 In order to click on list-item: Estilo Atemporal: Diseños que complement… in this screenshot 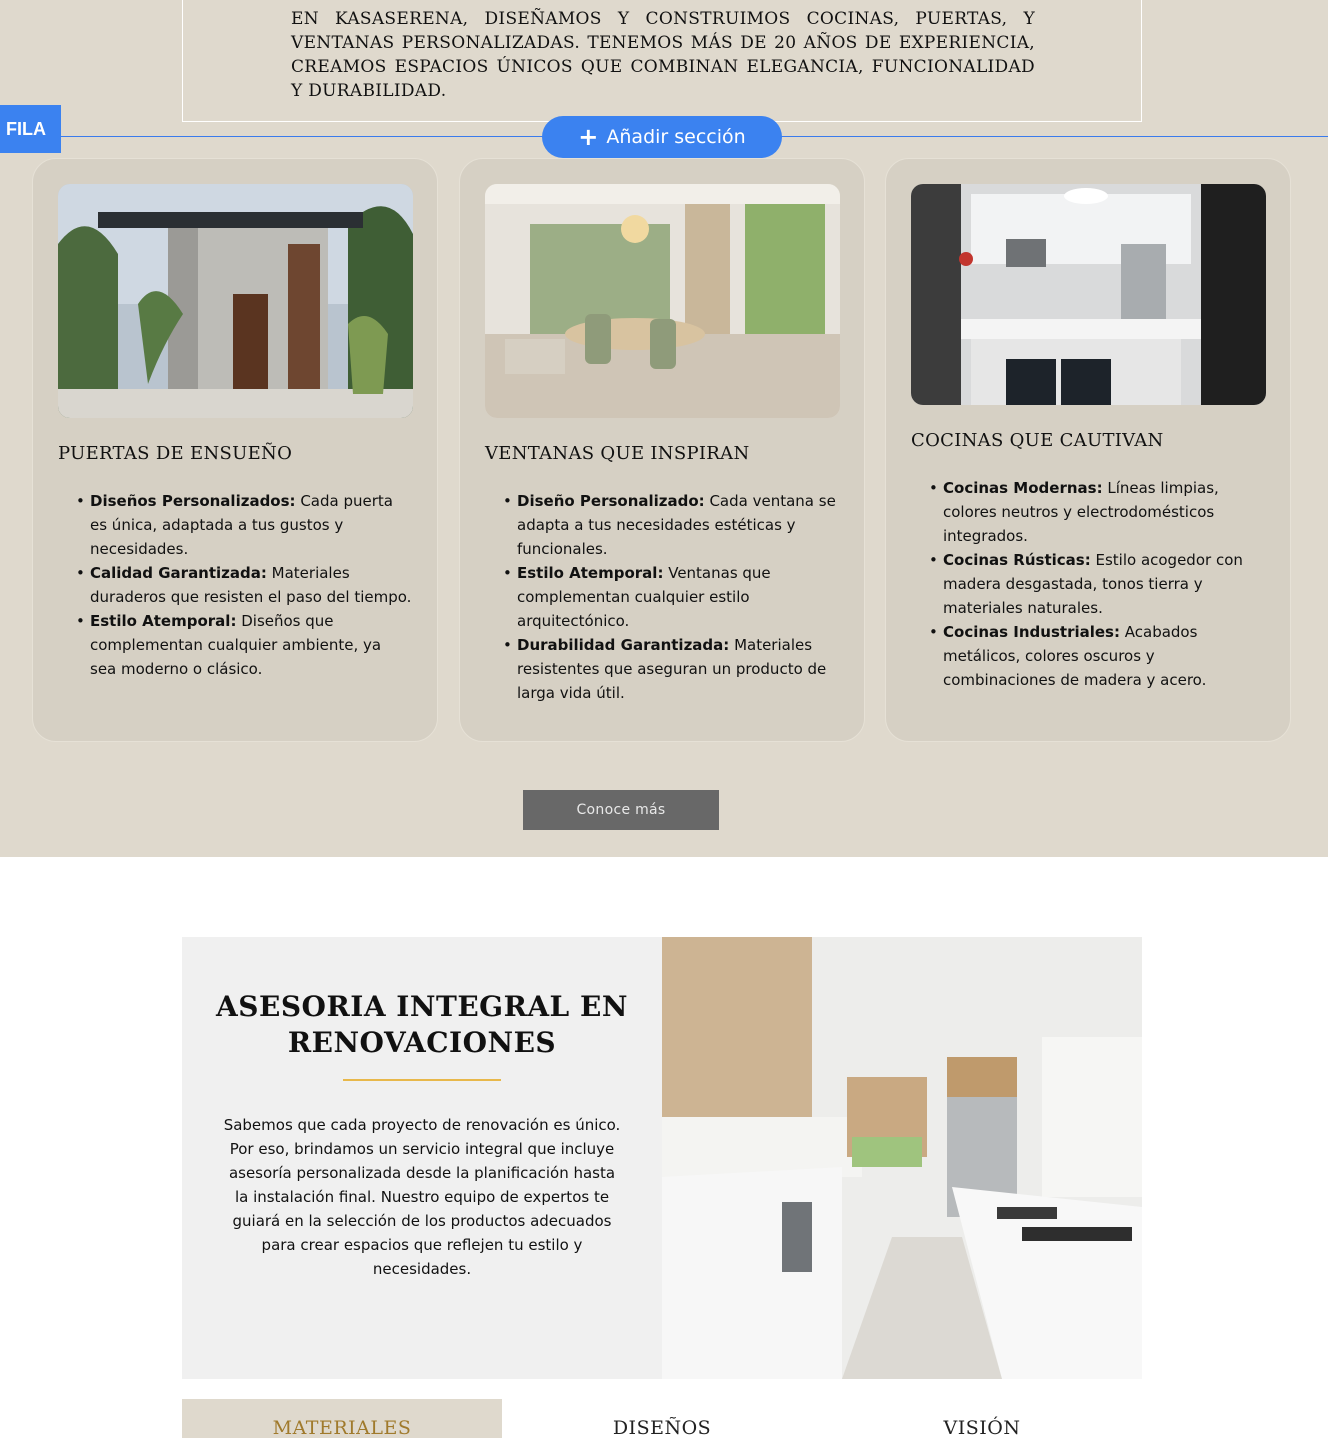, I will do `click(244, 645)`.